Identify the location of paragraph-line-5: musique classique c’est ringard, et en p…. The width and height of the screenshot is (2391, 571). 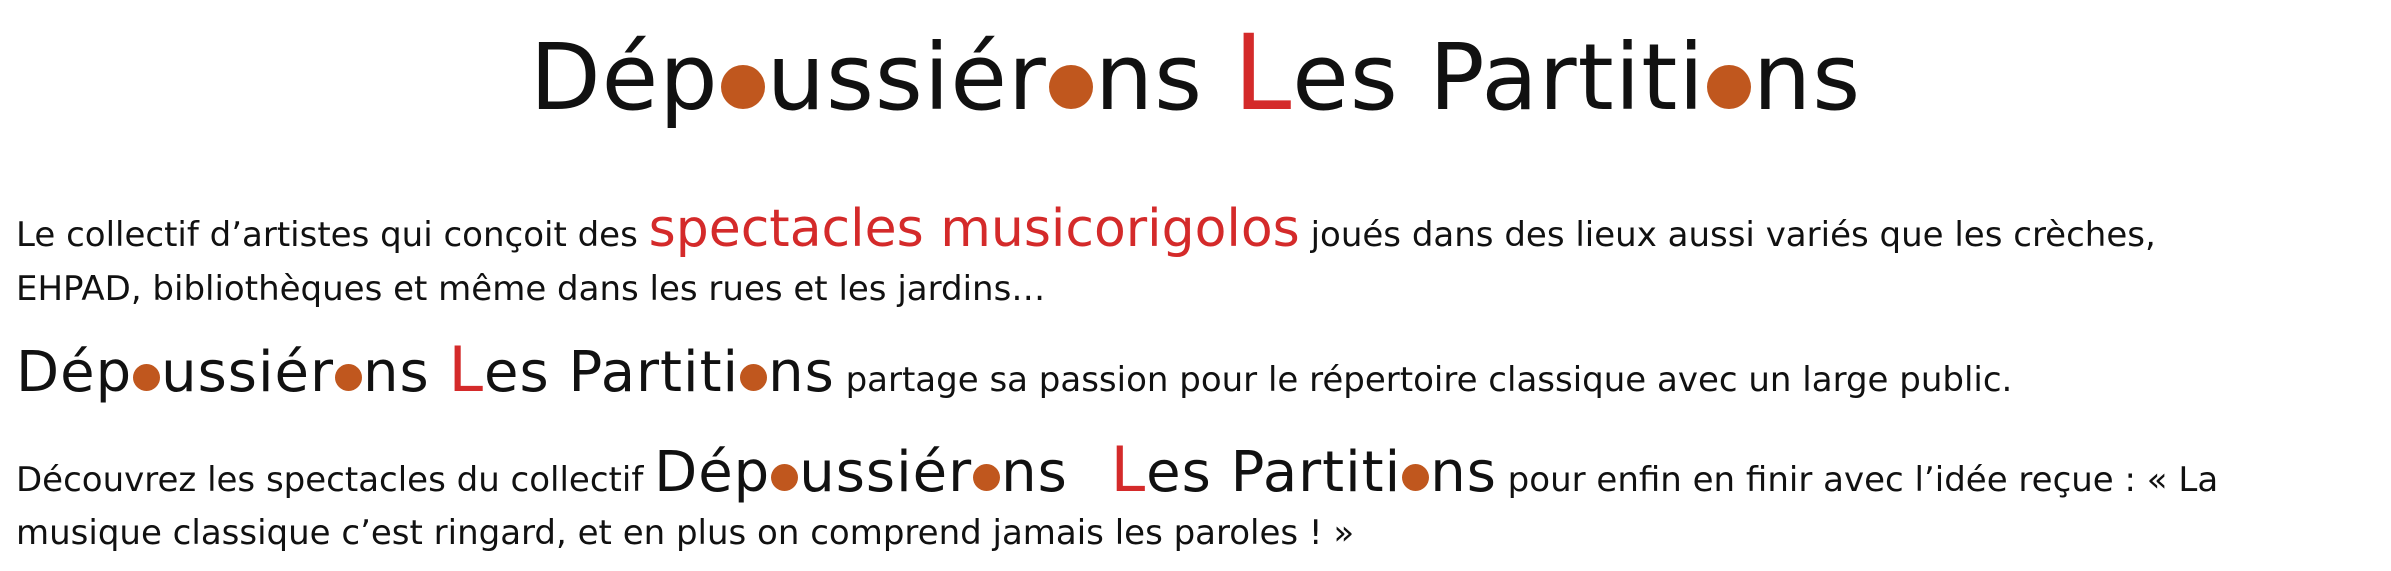
(685, 533).